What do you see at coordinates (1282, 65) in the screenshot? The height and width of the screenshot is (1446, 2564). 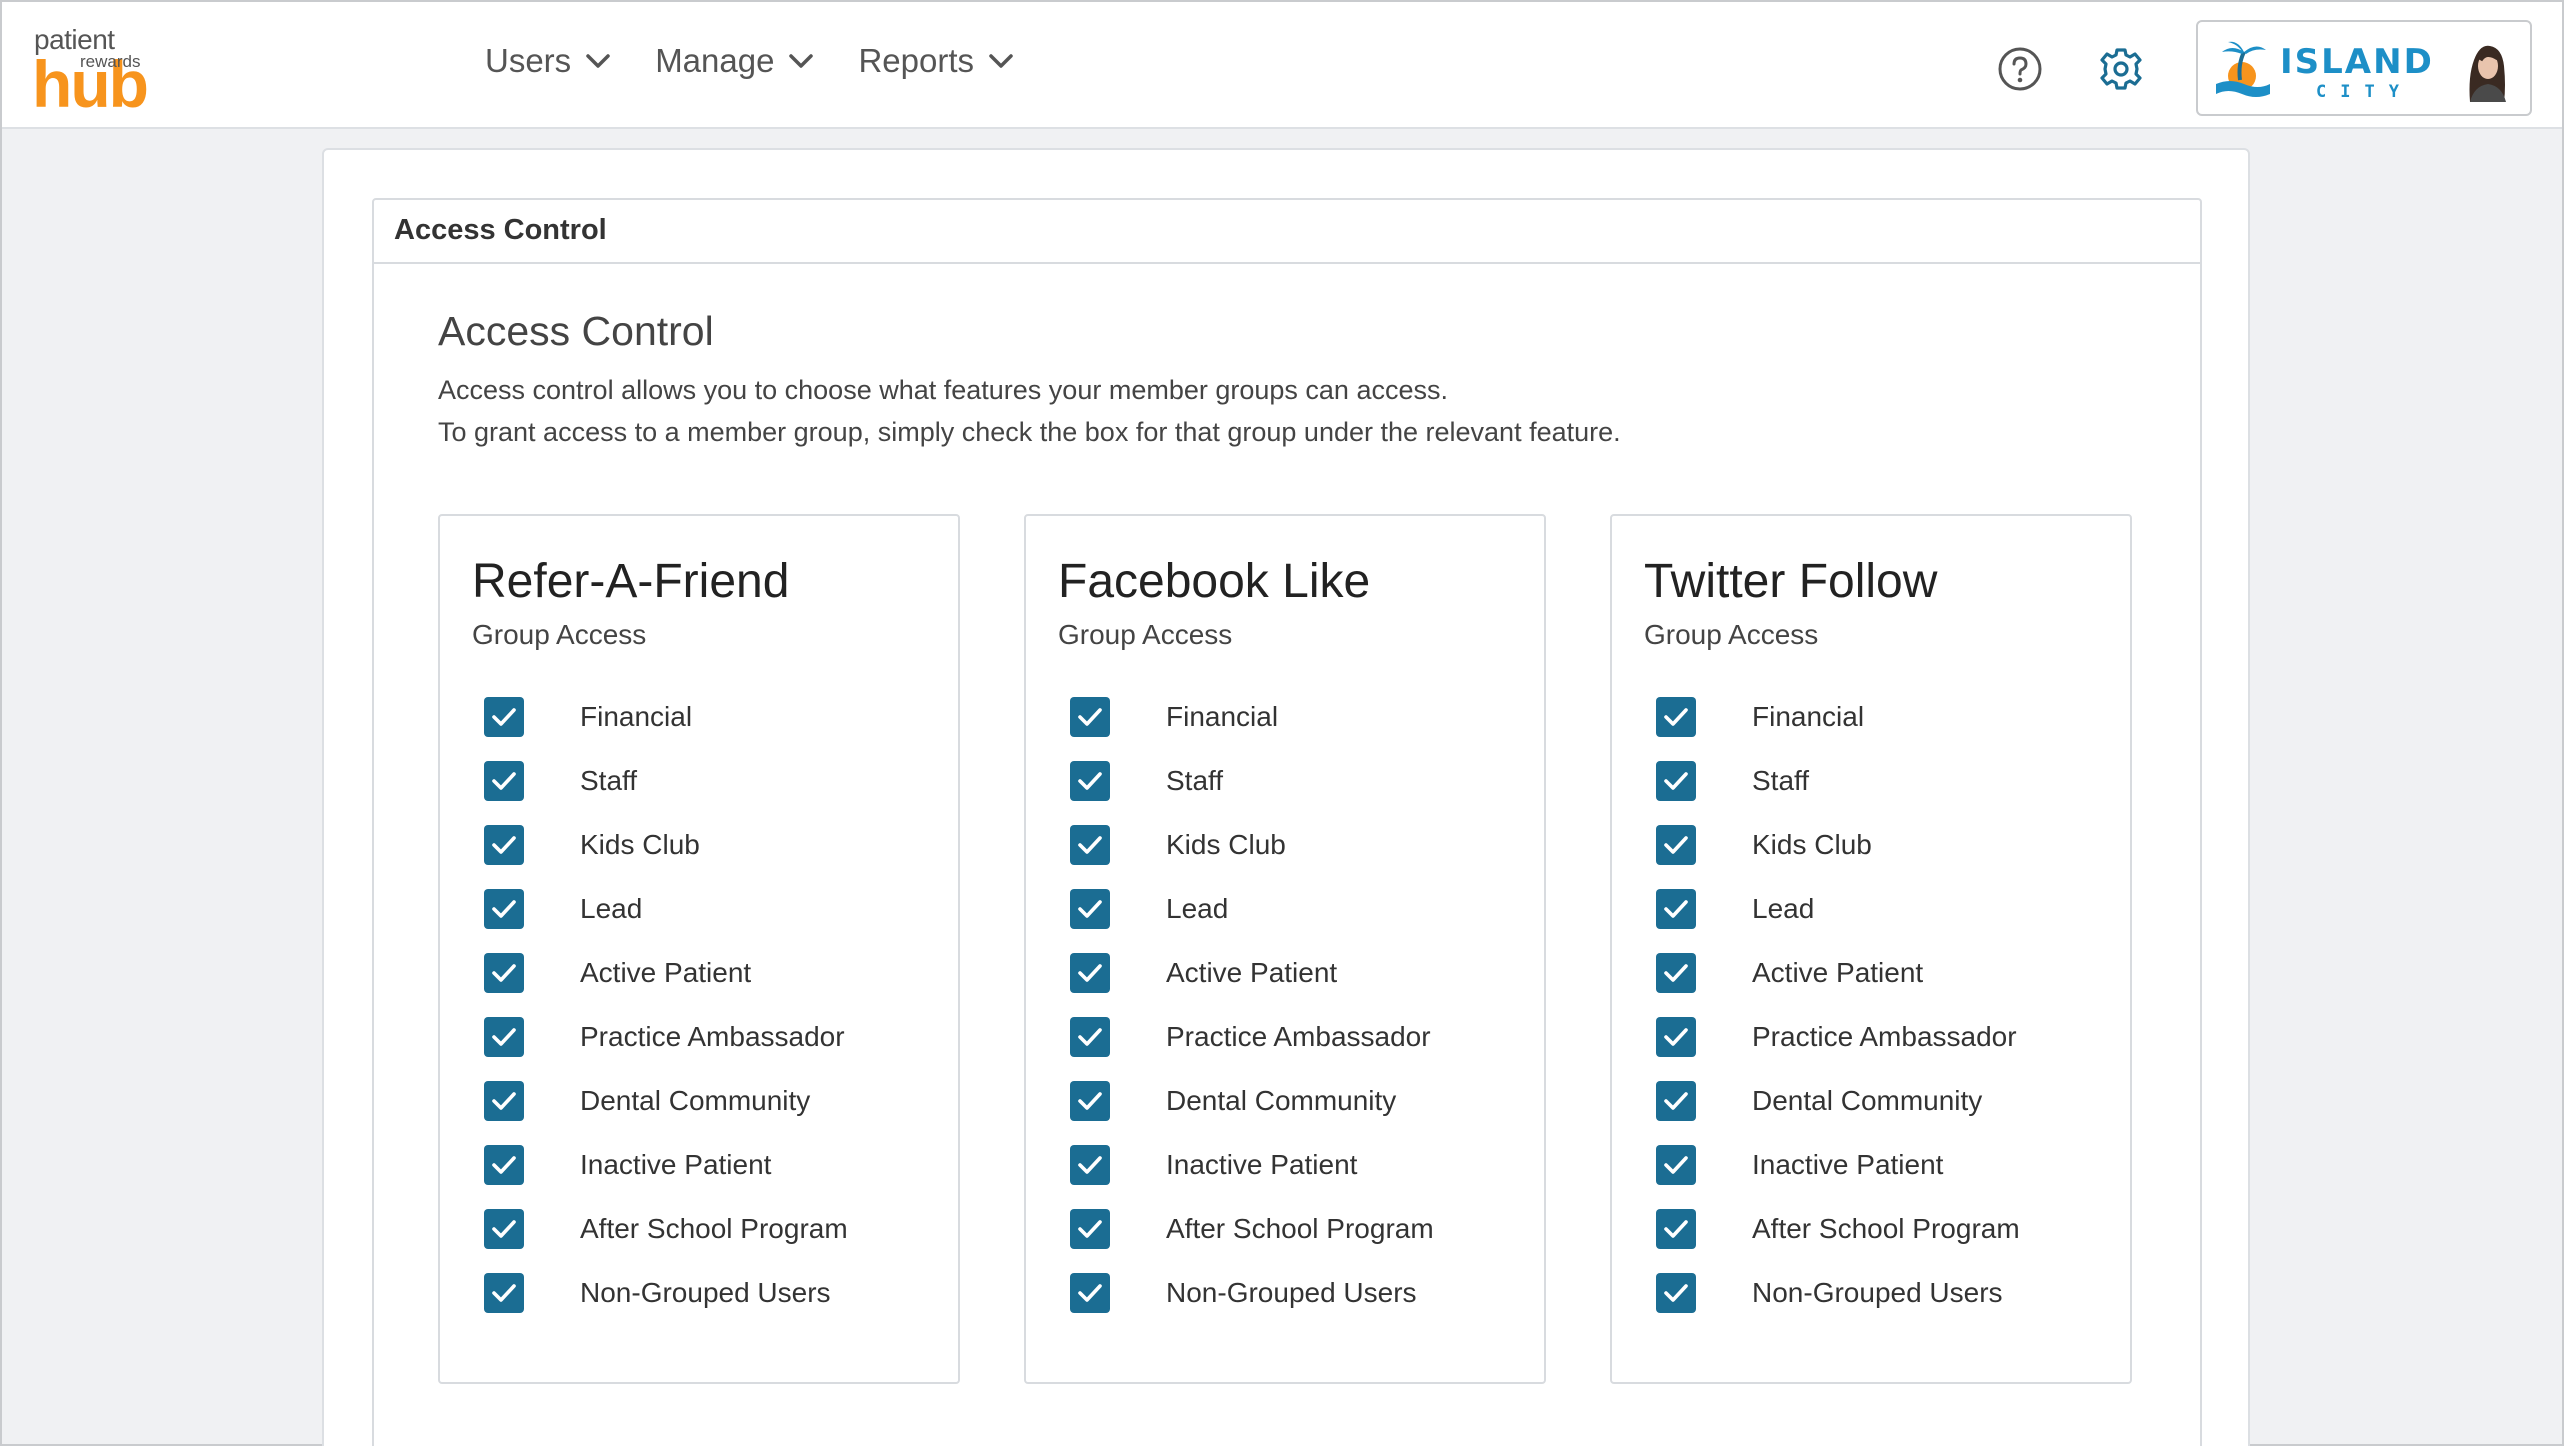 I see `top-navbar: patient hub rewards Users Manage Reports` at bounding box center [1282, 65].